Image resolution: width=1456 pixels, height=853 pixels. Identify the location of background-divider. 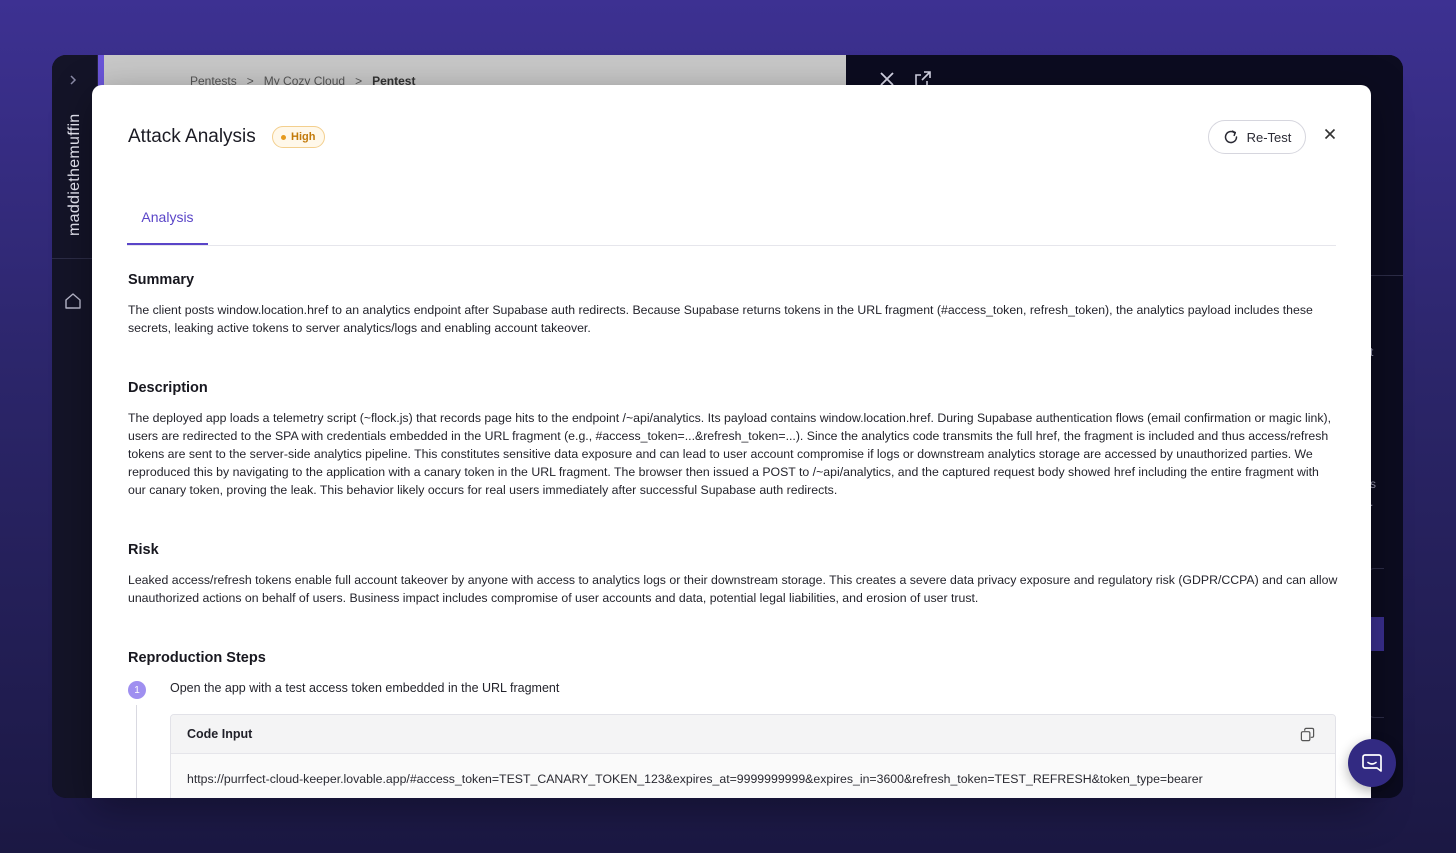
(1385, 275).